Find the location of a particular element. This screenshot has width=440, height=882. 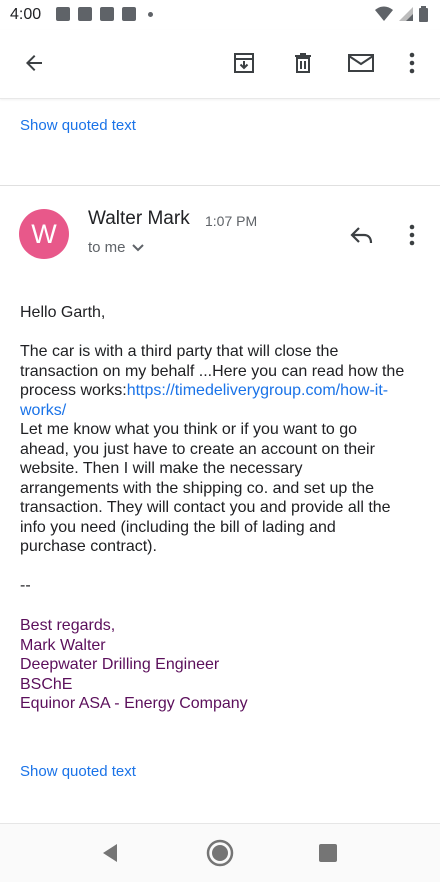

nav-back-button is located at coordinates (110, 853).